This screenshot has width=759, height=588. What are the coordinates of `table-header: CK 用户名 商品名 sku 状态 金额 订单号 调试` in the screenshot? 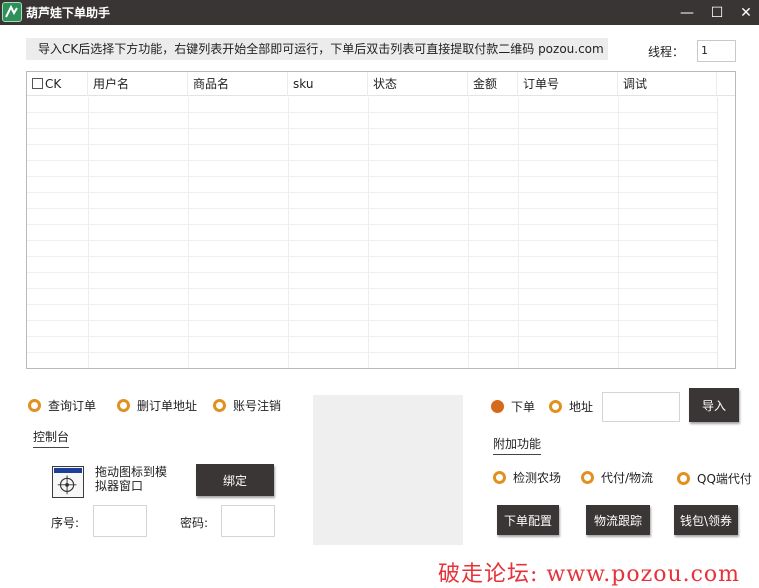 It's located at (381, 84).